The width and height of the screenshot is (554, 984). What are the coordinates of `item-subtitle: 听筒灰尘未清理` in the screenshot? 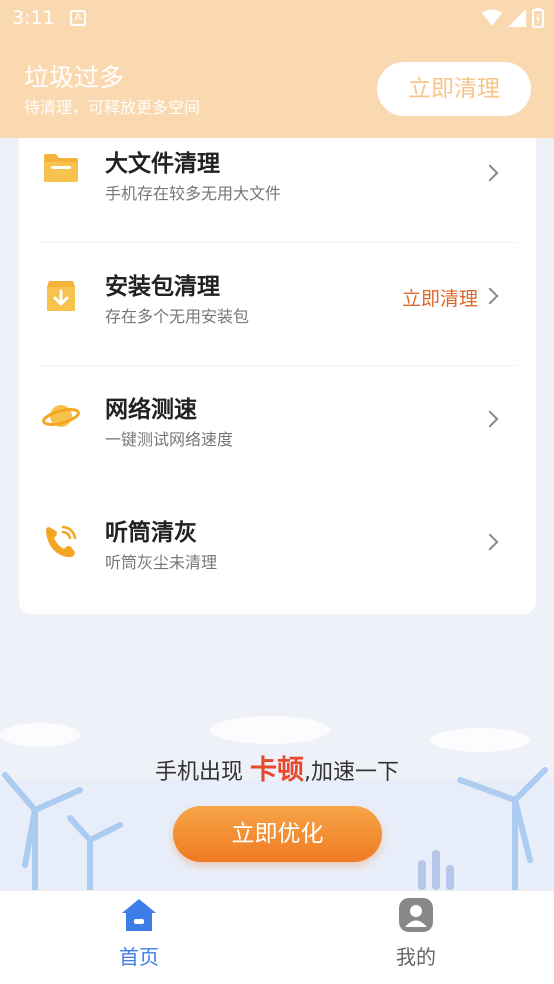 It's located at (161, 562).